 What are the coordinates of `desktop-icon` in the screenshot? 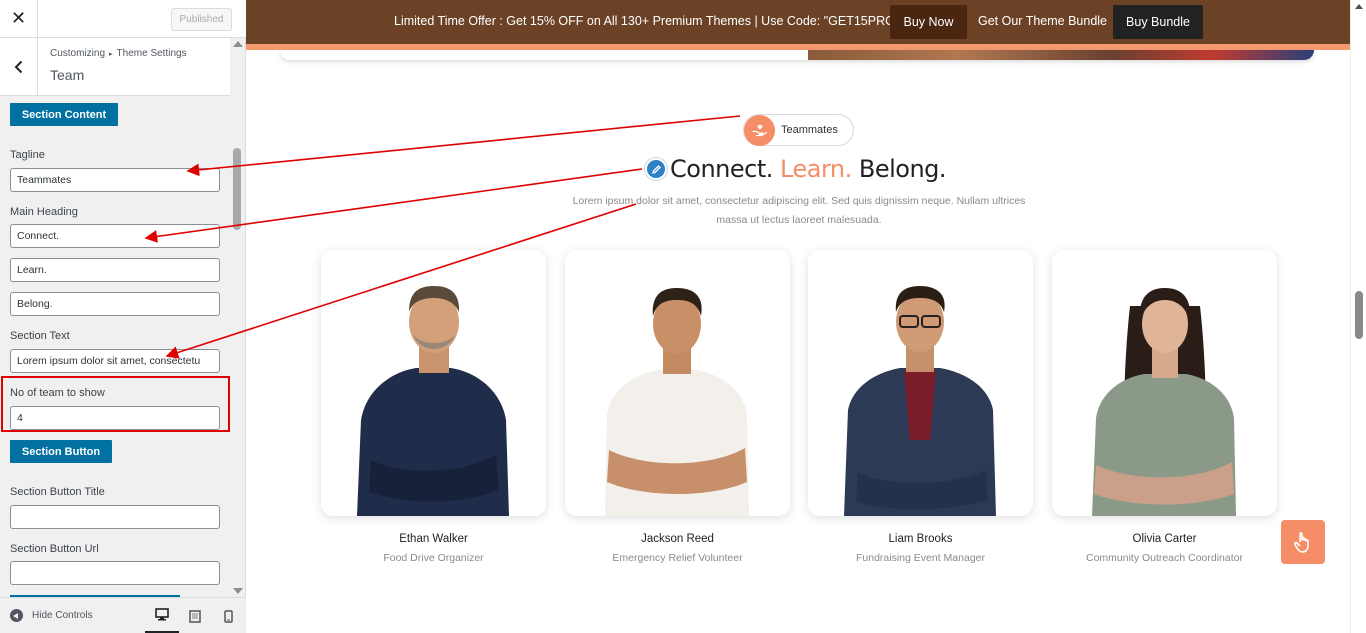 It's located at (162, 614).